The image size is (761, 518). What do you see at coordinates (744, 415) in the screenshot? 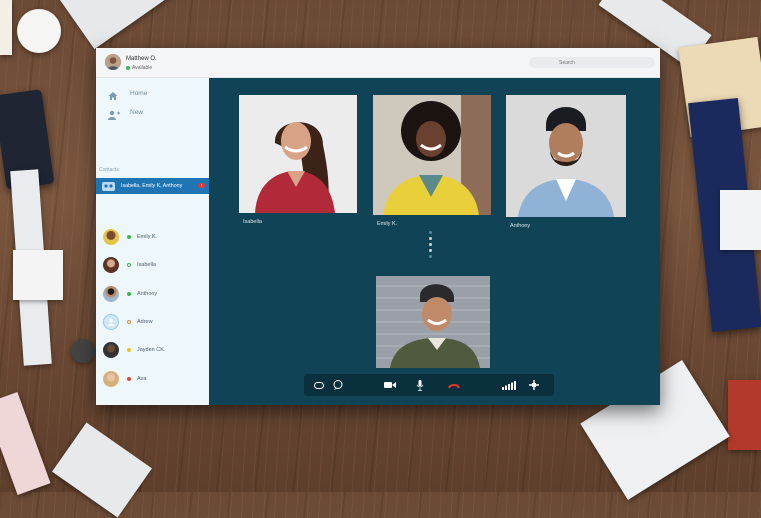
I see `desk-book-bottom-right` at bounding box center [744, 415].